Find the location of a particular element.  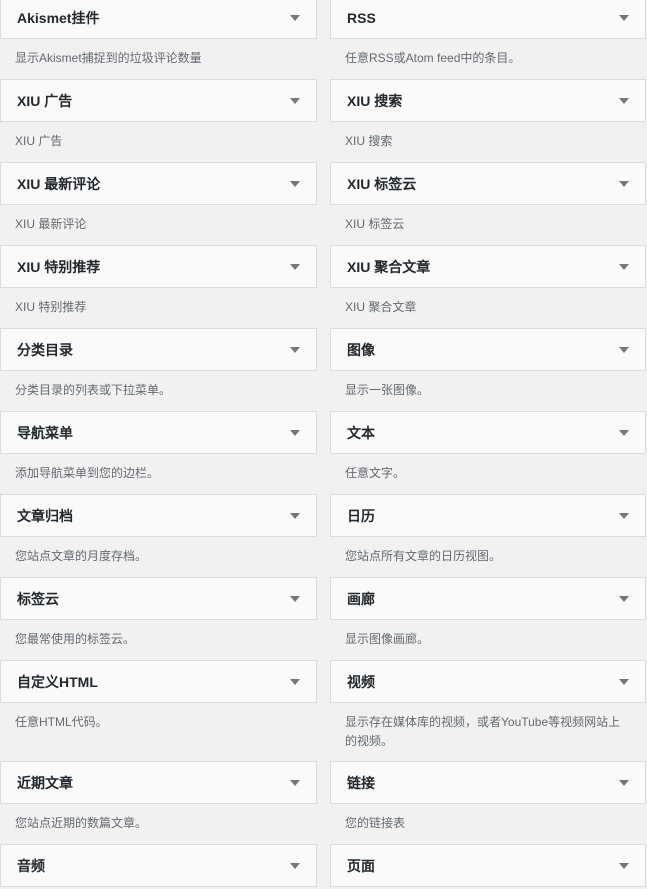

widget-video: 视频 显示存在媒体库的视频，或者YouTube等视频网站上的视频。 is located at coordinates (488, 705).